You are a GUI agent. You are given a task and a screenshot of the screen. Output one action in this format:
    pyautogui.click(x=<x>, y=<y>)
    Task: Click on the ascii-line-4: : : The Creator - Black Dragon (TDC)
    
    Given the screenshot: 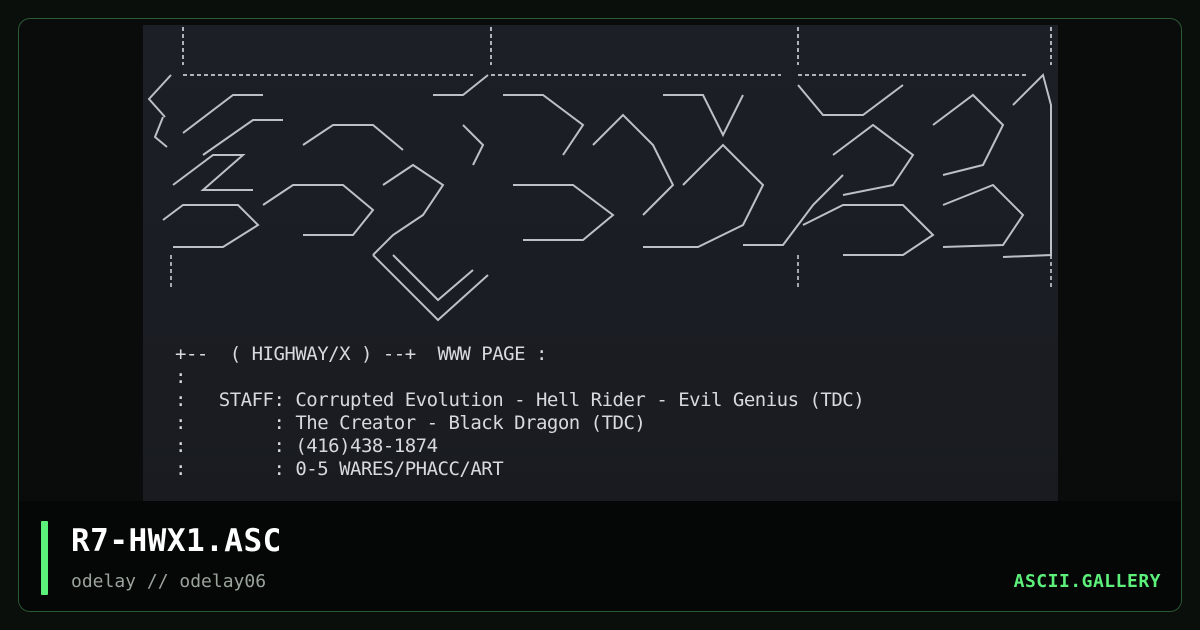 What is the action you would take?
    pyautogui.click(x=410, y=423)
    